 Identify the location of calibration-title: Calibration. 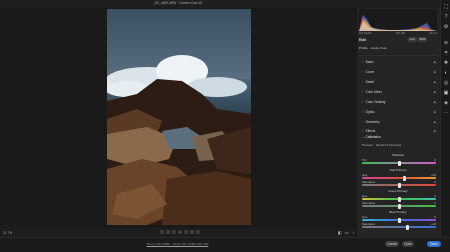
(373, 137).